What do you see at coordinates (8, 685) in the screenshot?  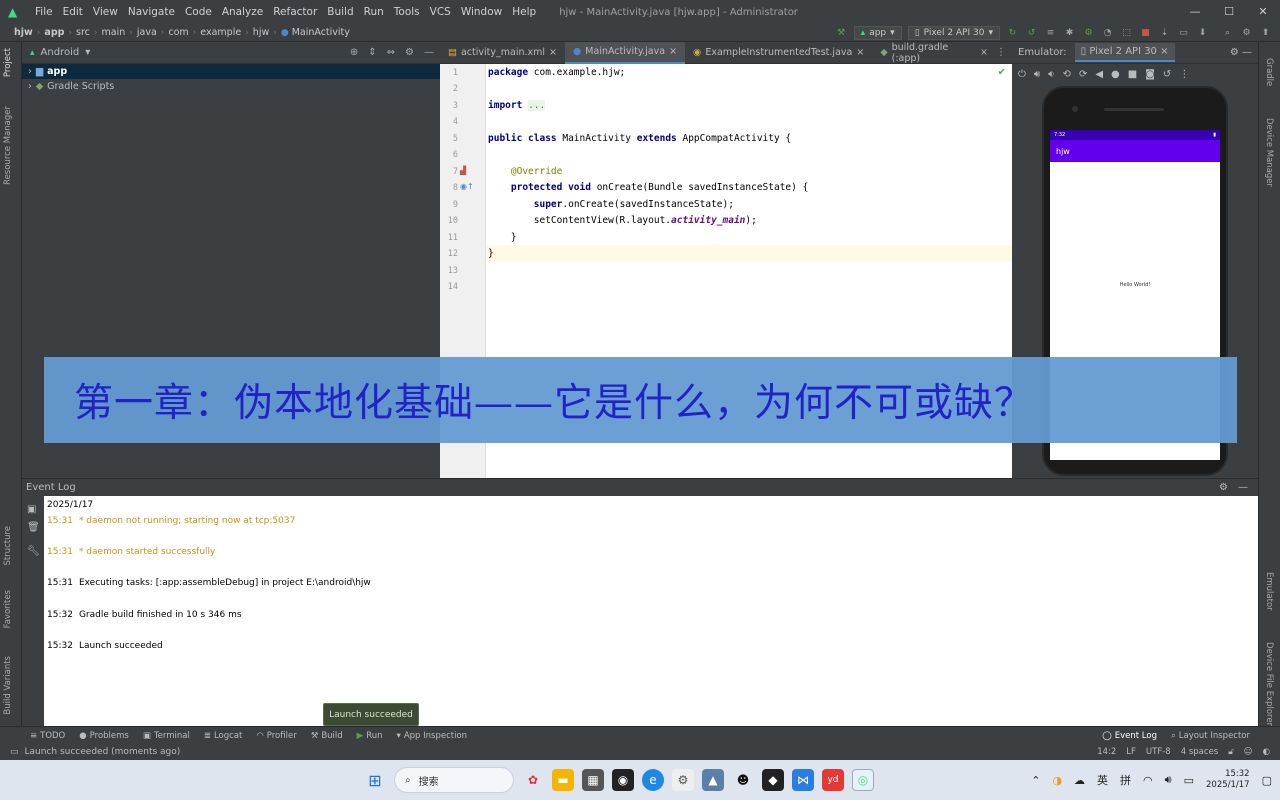 I see `build-variants-tool-tab: Build Variants` at bounding box center [8, 685].